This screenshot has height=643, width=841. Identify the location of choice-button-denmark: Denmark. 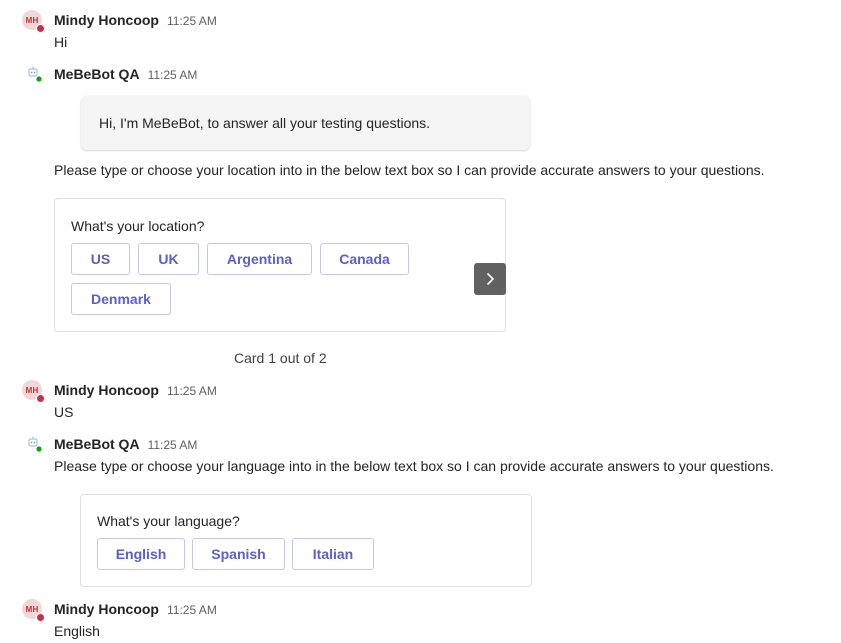
(121, 299).